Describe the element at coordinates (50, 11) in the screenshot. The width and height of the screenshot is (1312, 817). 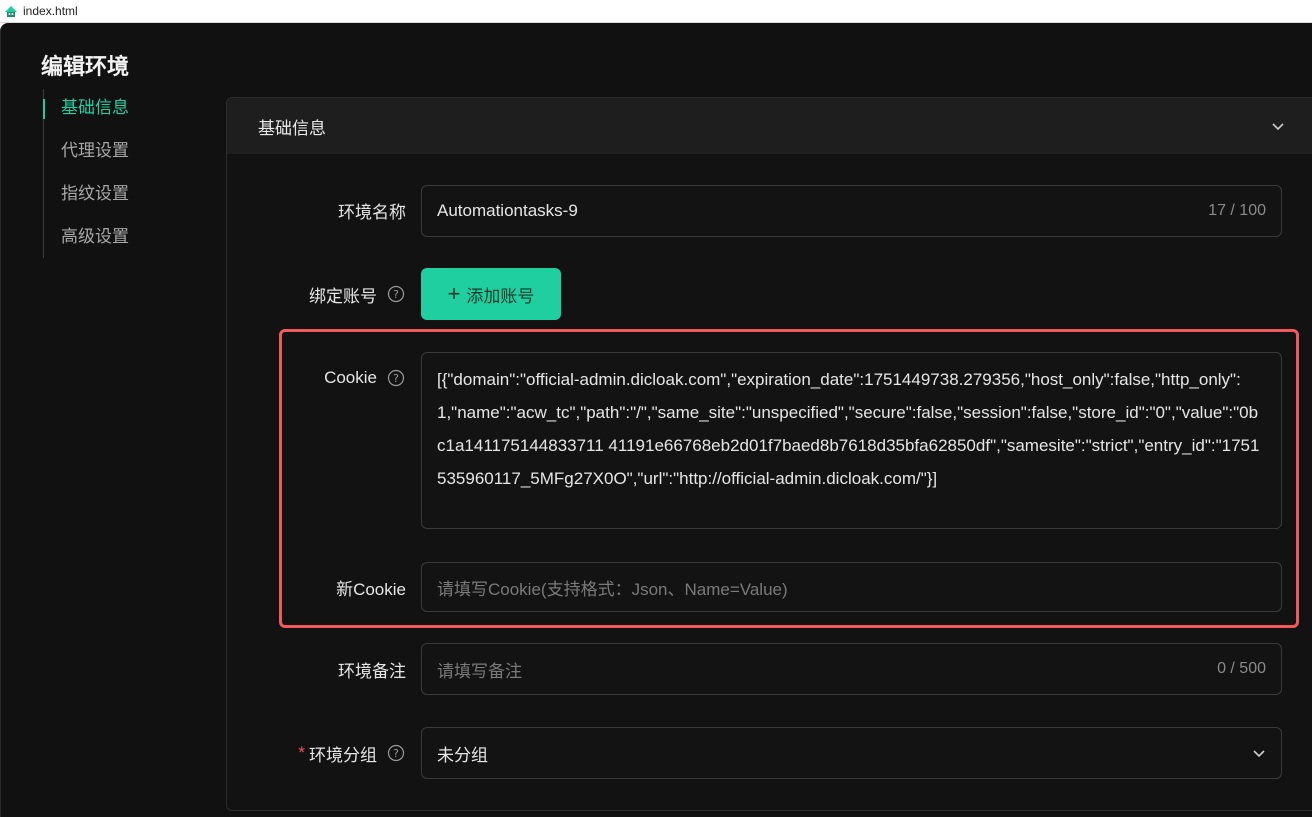
I see `window-title: index.html` at that location.